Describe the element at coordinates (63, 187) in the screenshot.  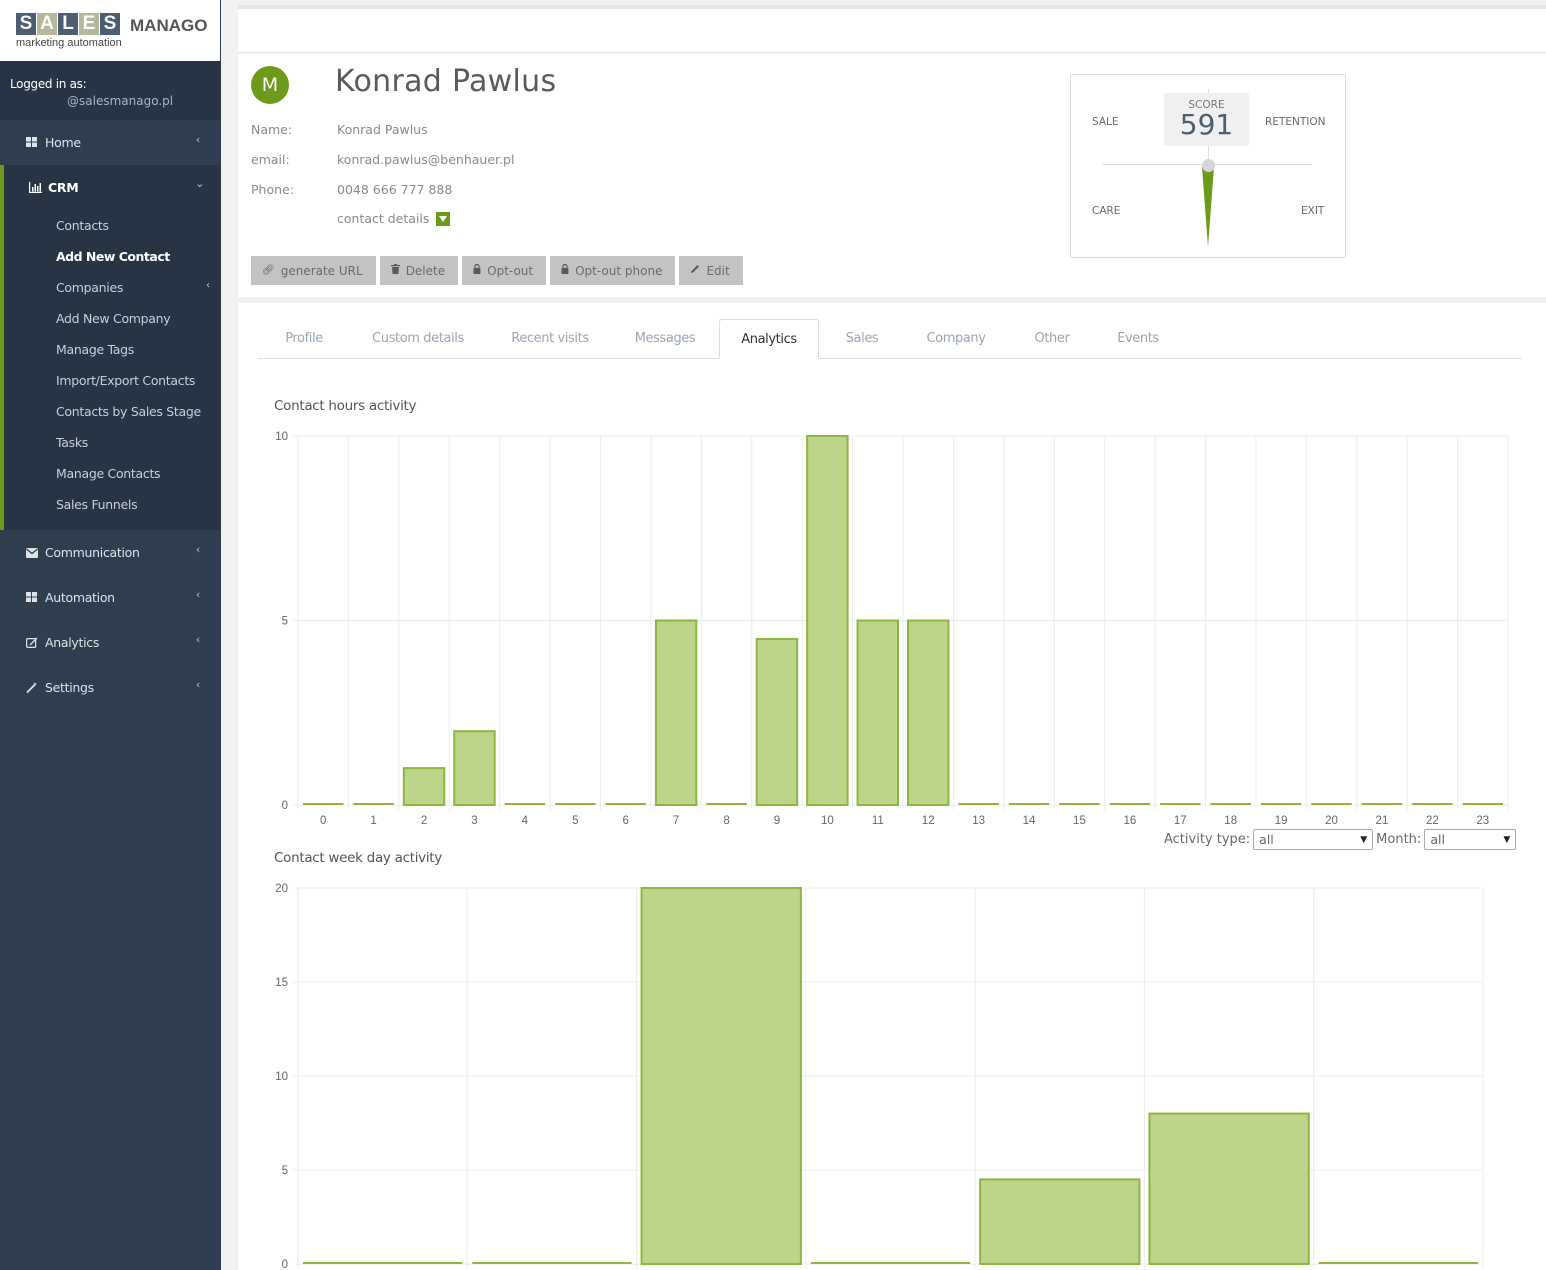
I see `sidebar-item-label: CRM` at that location.